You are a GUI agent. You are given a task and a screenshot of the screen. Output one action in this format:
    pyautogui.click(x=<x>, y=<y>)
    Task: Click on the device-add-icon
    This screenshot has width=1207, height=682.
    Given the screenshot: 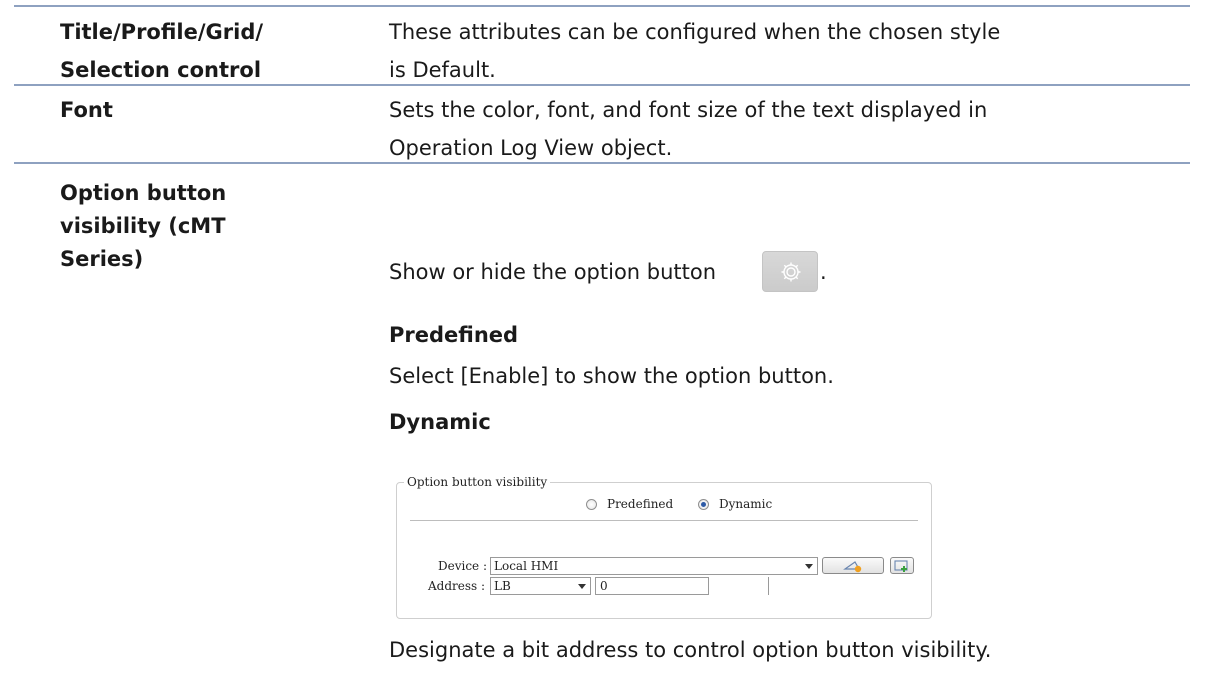 What is the action you would take?
    pyautogui.click(x=901, y=566)
    